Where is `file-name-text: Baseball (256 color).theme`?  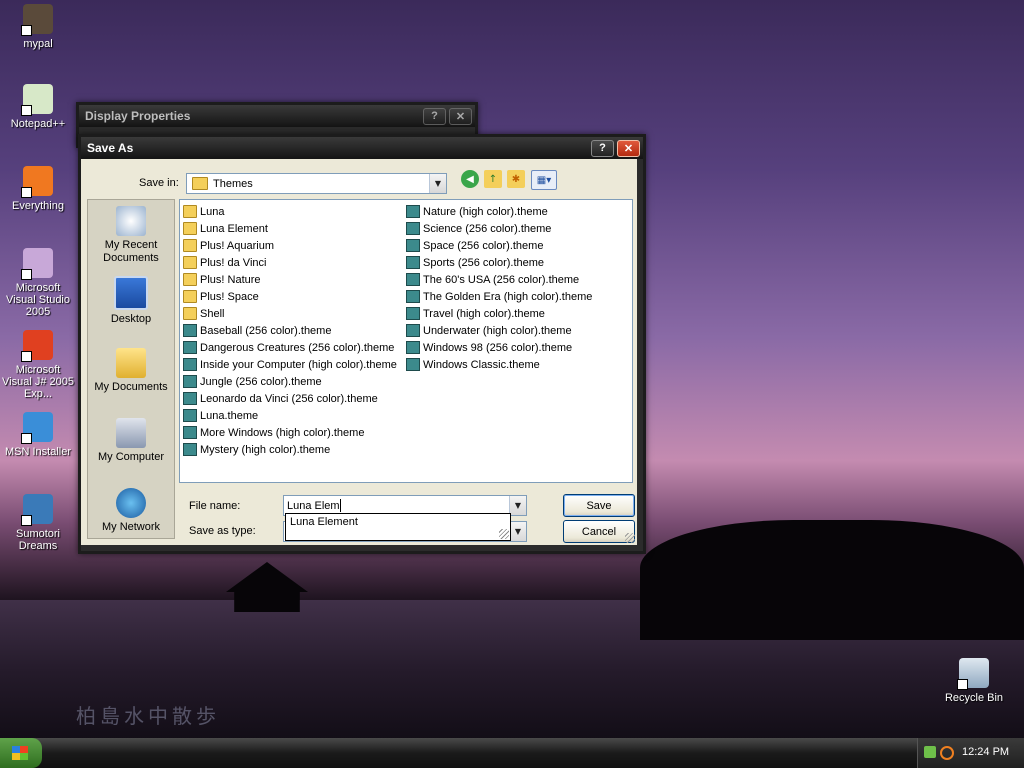
file-name-text: Baseball (256 color).theme is located at coordinates (266, 330).